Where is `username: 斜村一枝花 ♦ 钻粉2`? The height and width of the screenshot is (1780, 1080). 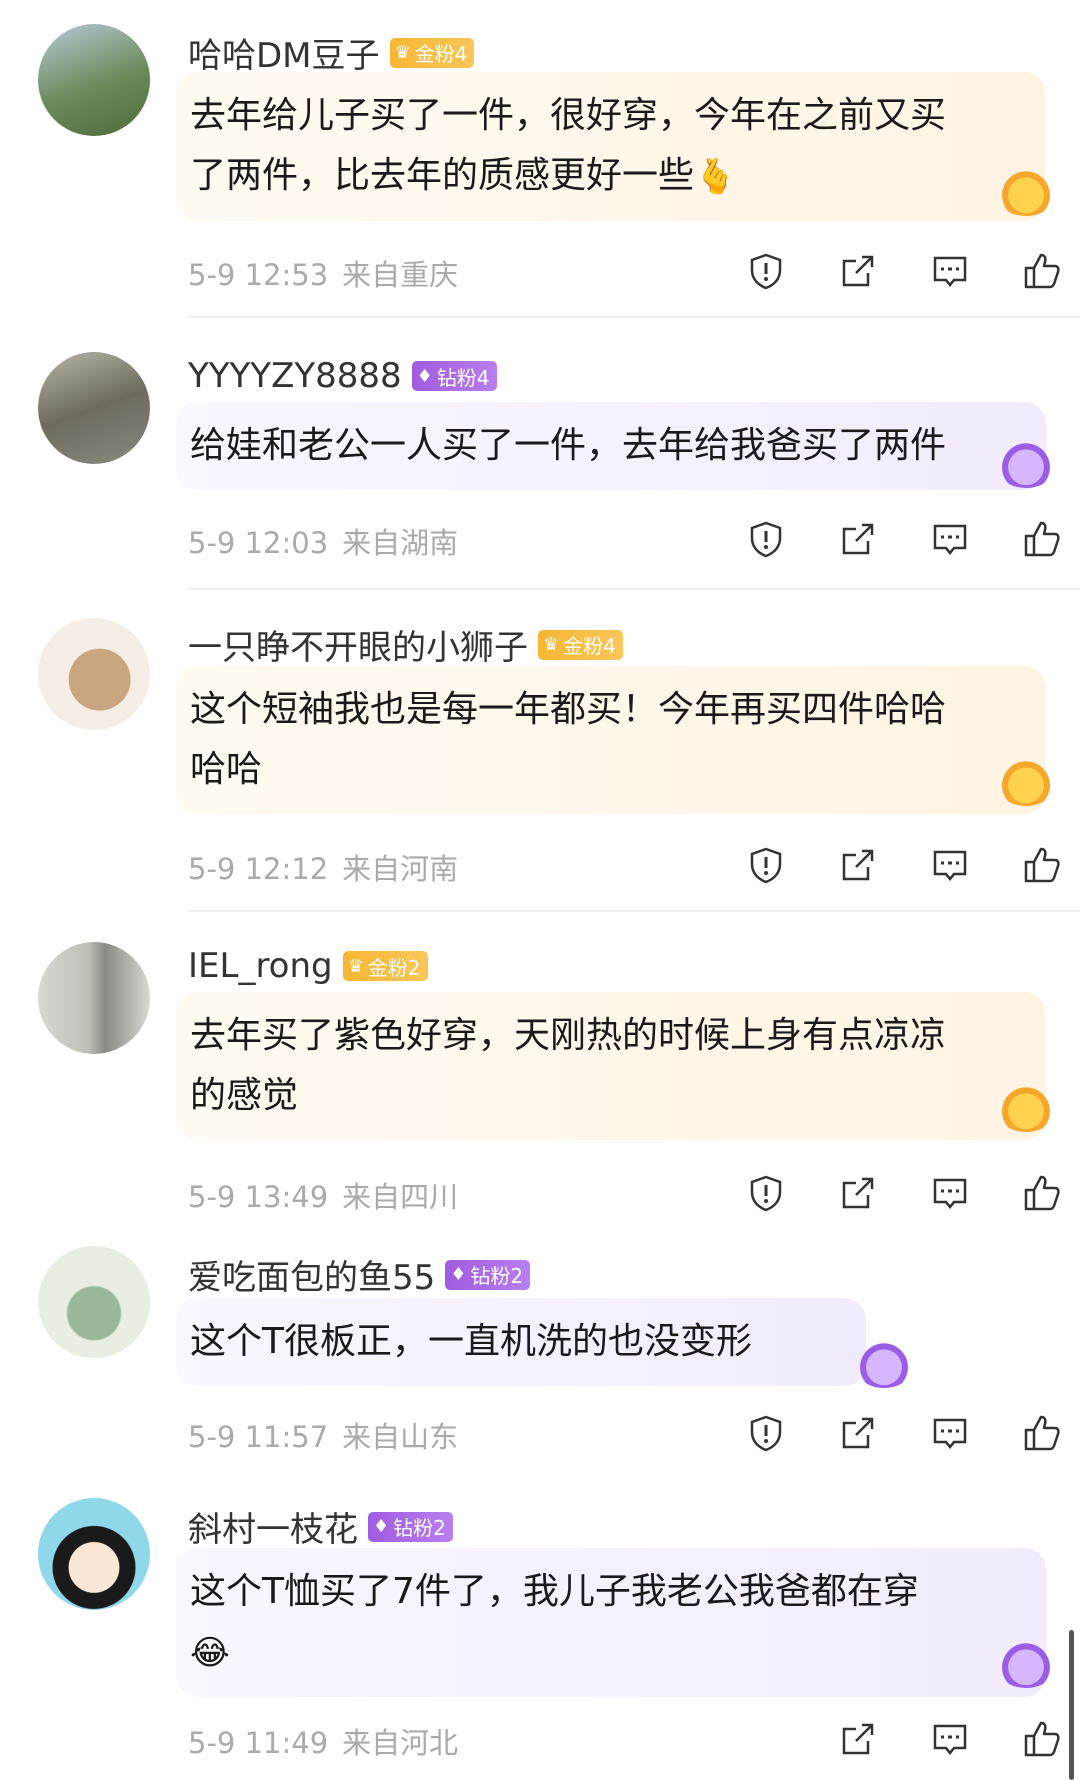
username: 斜村一枝花 ♦ 钻粉2 is located at coordinates (320, 1526).